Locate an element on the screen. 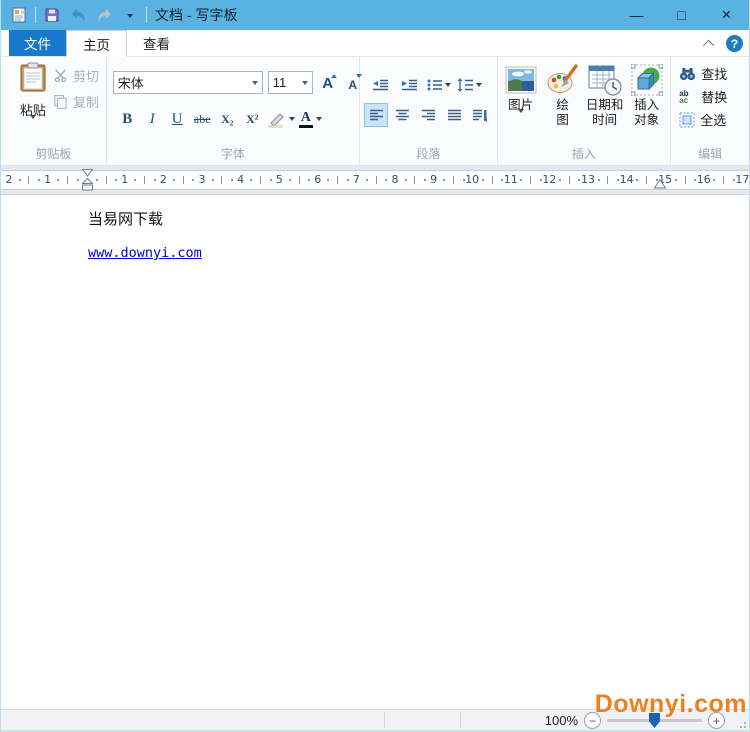 This screenshot has width=750, height=732. tab-home: 主页 is located at coordinates (96, 43).